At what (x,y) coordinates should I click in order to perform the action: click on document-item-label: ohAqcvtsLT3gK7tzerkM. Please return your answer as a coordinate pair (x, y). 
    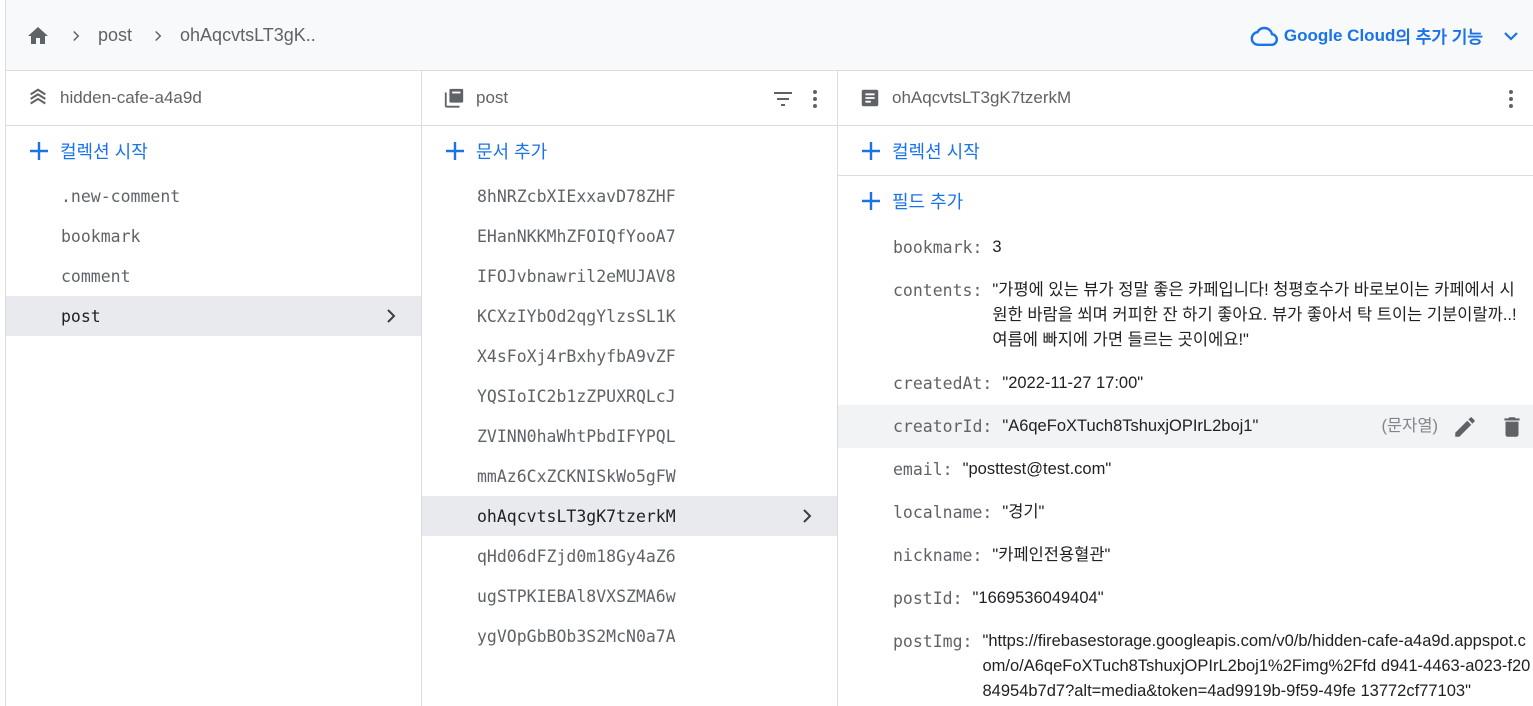
    Looking at the image, I should click on (576, 516).